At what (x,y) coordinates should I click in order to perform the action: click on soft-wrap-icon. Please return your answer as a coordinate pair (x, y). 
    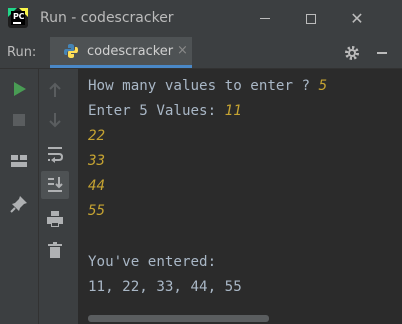
    Looking at the image, I should click on (55, 154).